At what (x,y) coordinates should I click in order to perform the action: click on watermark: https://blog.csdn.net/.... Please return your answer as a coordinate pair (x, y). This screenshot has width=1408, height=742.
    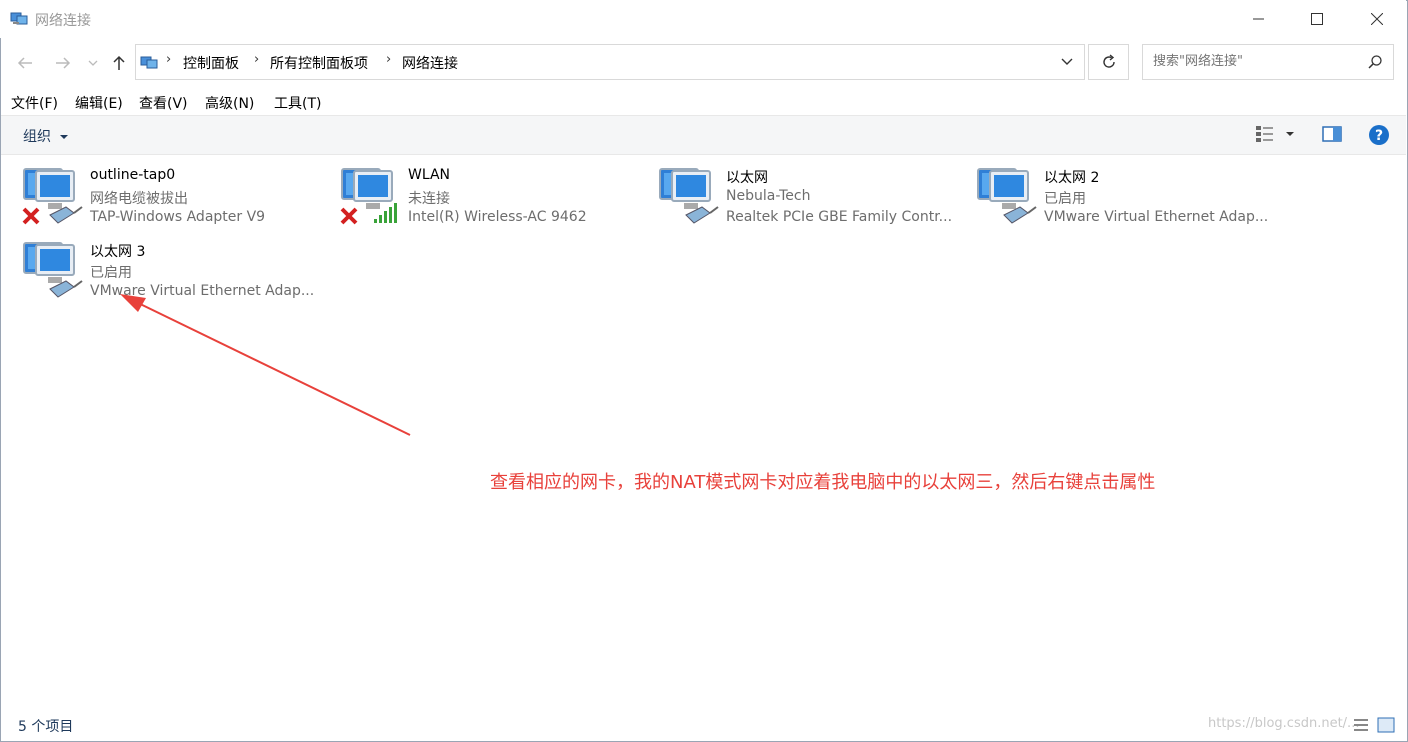
    Looking at the image, I should click on (1284, 723).